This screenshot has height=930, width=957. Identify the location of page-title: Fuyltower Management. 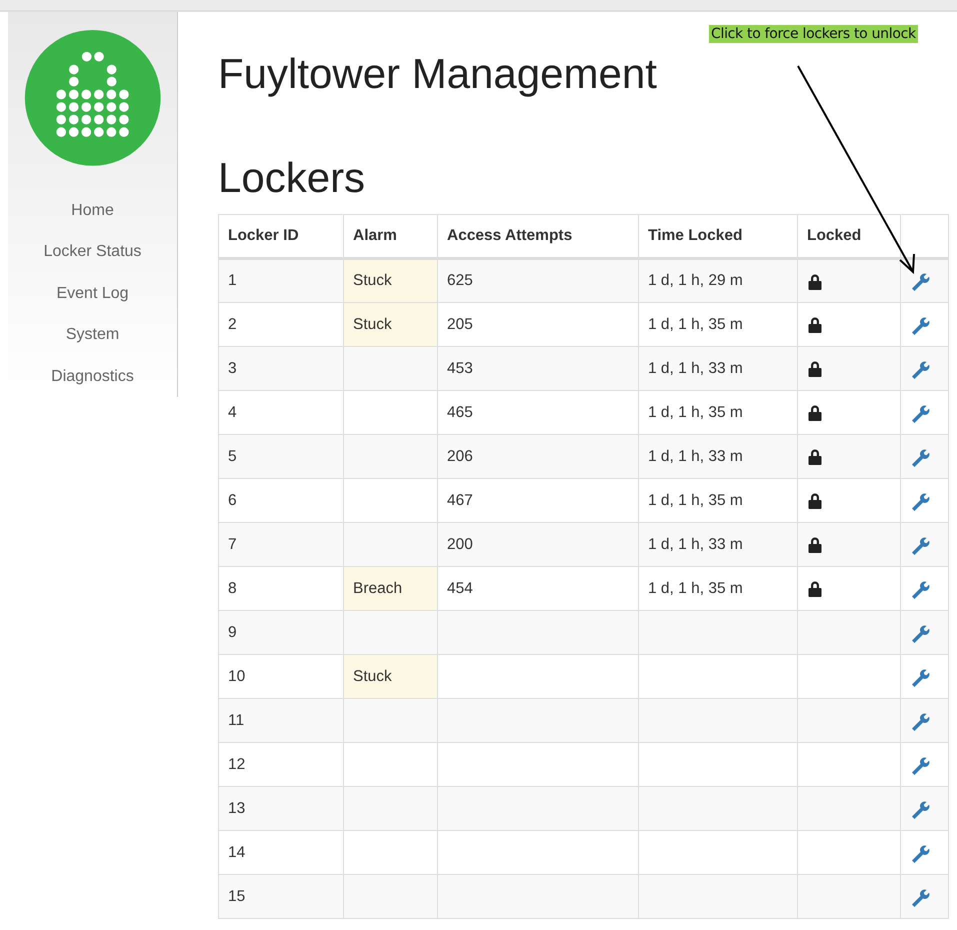
(438, 74).